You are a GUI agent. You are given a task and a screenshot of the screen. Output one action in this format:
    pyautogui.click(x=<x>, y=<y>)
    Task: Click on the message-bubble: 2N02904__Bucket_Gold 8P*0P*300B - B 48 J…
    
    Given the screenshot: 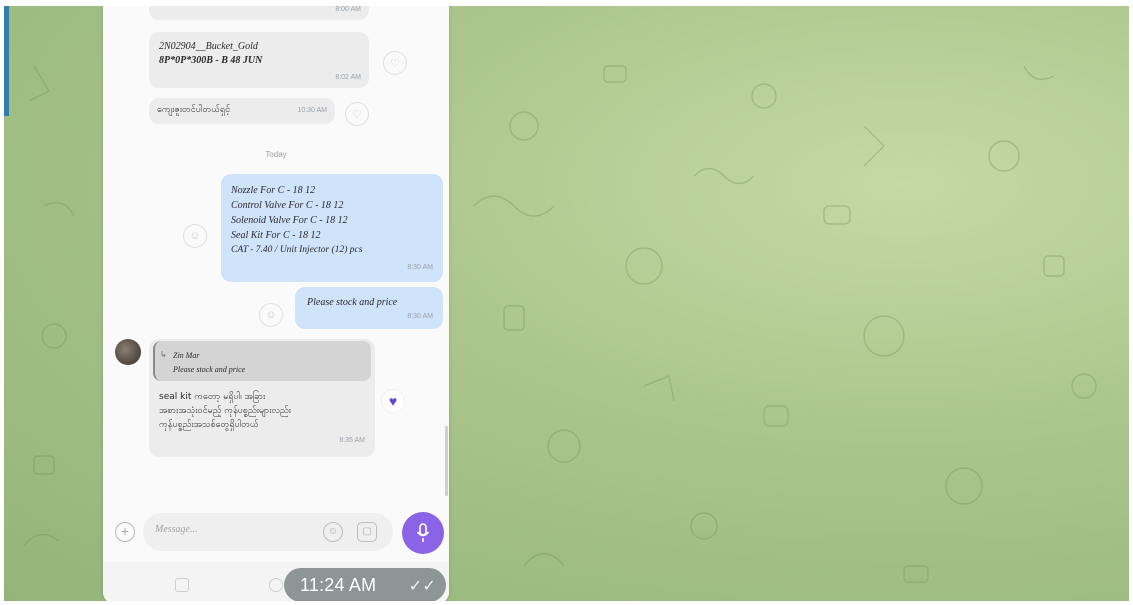 What is the action you would take?
    pyautogui.click(x=259, y=60)
    